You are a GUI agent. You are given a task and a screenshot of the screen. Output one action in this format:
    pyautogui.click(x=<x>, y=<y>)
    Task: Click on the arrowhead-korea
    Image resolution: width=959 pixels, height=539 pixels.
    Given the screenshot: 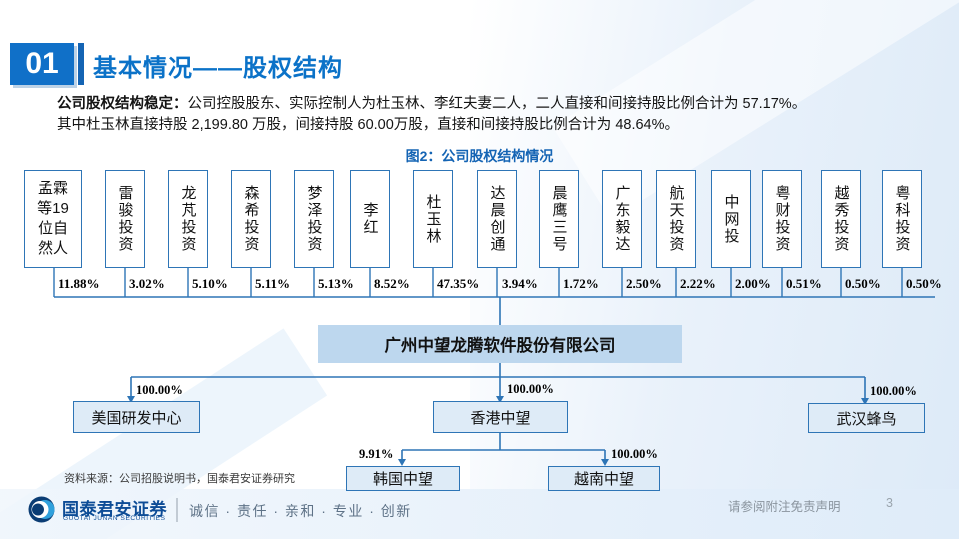 What is the action you would take?
    pyautogui.click(x=402, y=462)
    